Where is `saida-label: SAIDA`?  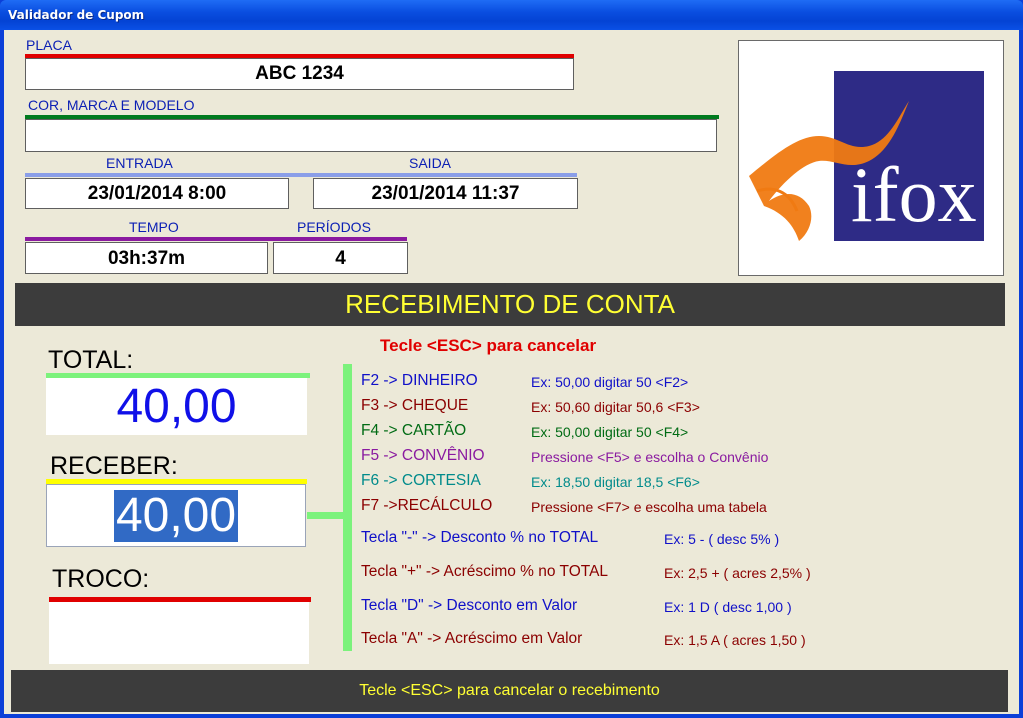
saida-label: SAIDA is located at coordinates (430, 163).